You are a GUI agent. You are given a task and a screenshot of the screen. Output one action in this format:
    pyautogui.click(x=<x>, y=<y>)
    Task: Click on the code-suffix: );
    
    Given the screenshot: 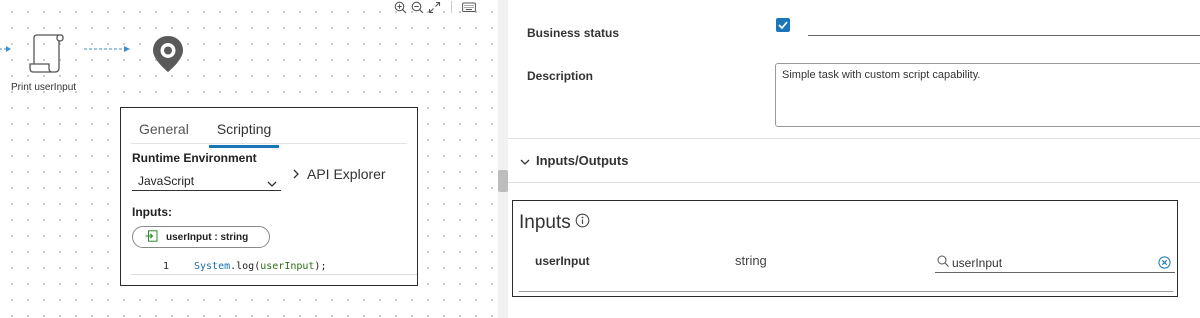 What is the action you would take?
    pyautogui.click(x=320, y=266)
    